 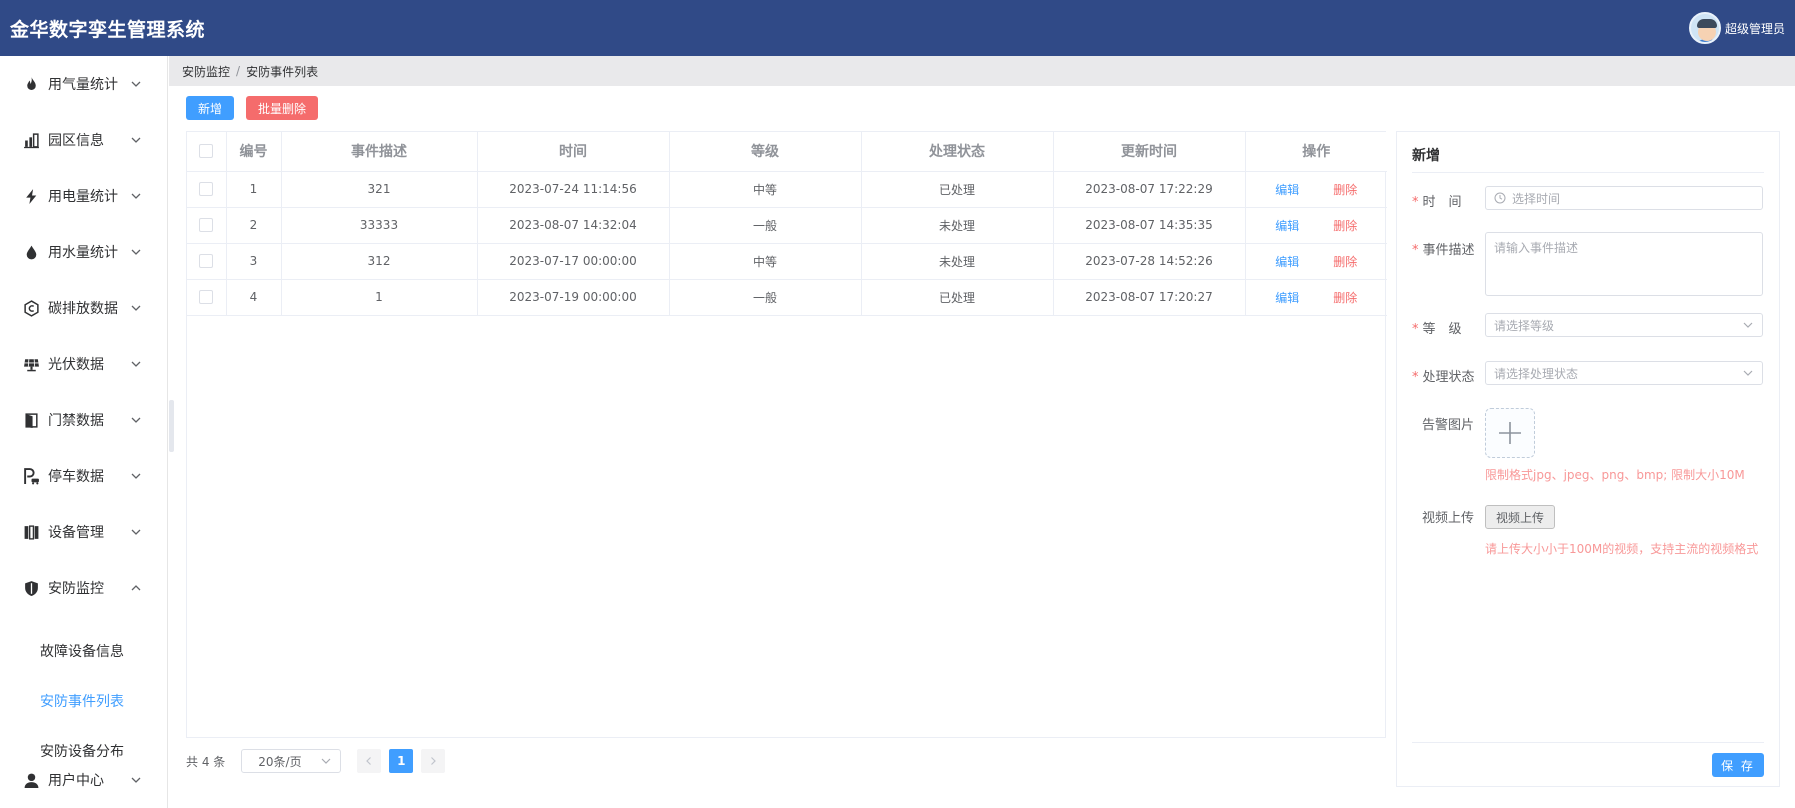 What do you see at coordinates (254, 261) in the screenshot?
I see `cell-id: 3` at bounding box center [254, 261].